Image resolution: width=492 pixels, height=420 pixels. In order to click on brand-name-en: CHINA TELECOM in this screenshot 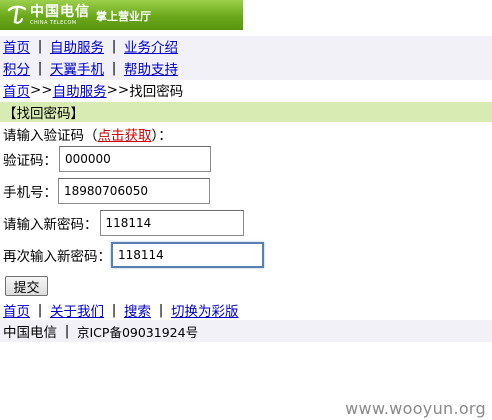, I will do `click(53, 22)`.